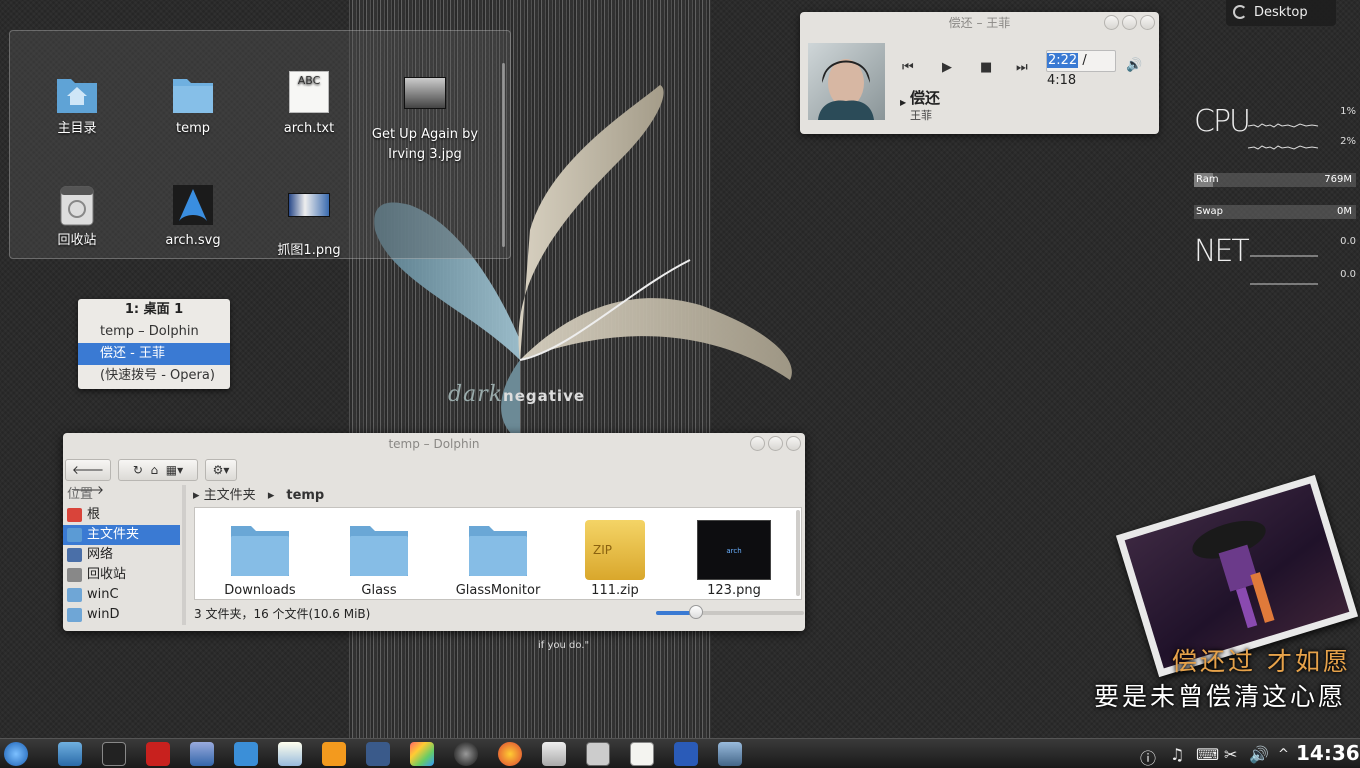 The height and width of the screenshot is (768, 1360). Describe the element at coordinates (379, 559) in the screenshot. I see `file-item-glass: Glass` at that location.